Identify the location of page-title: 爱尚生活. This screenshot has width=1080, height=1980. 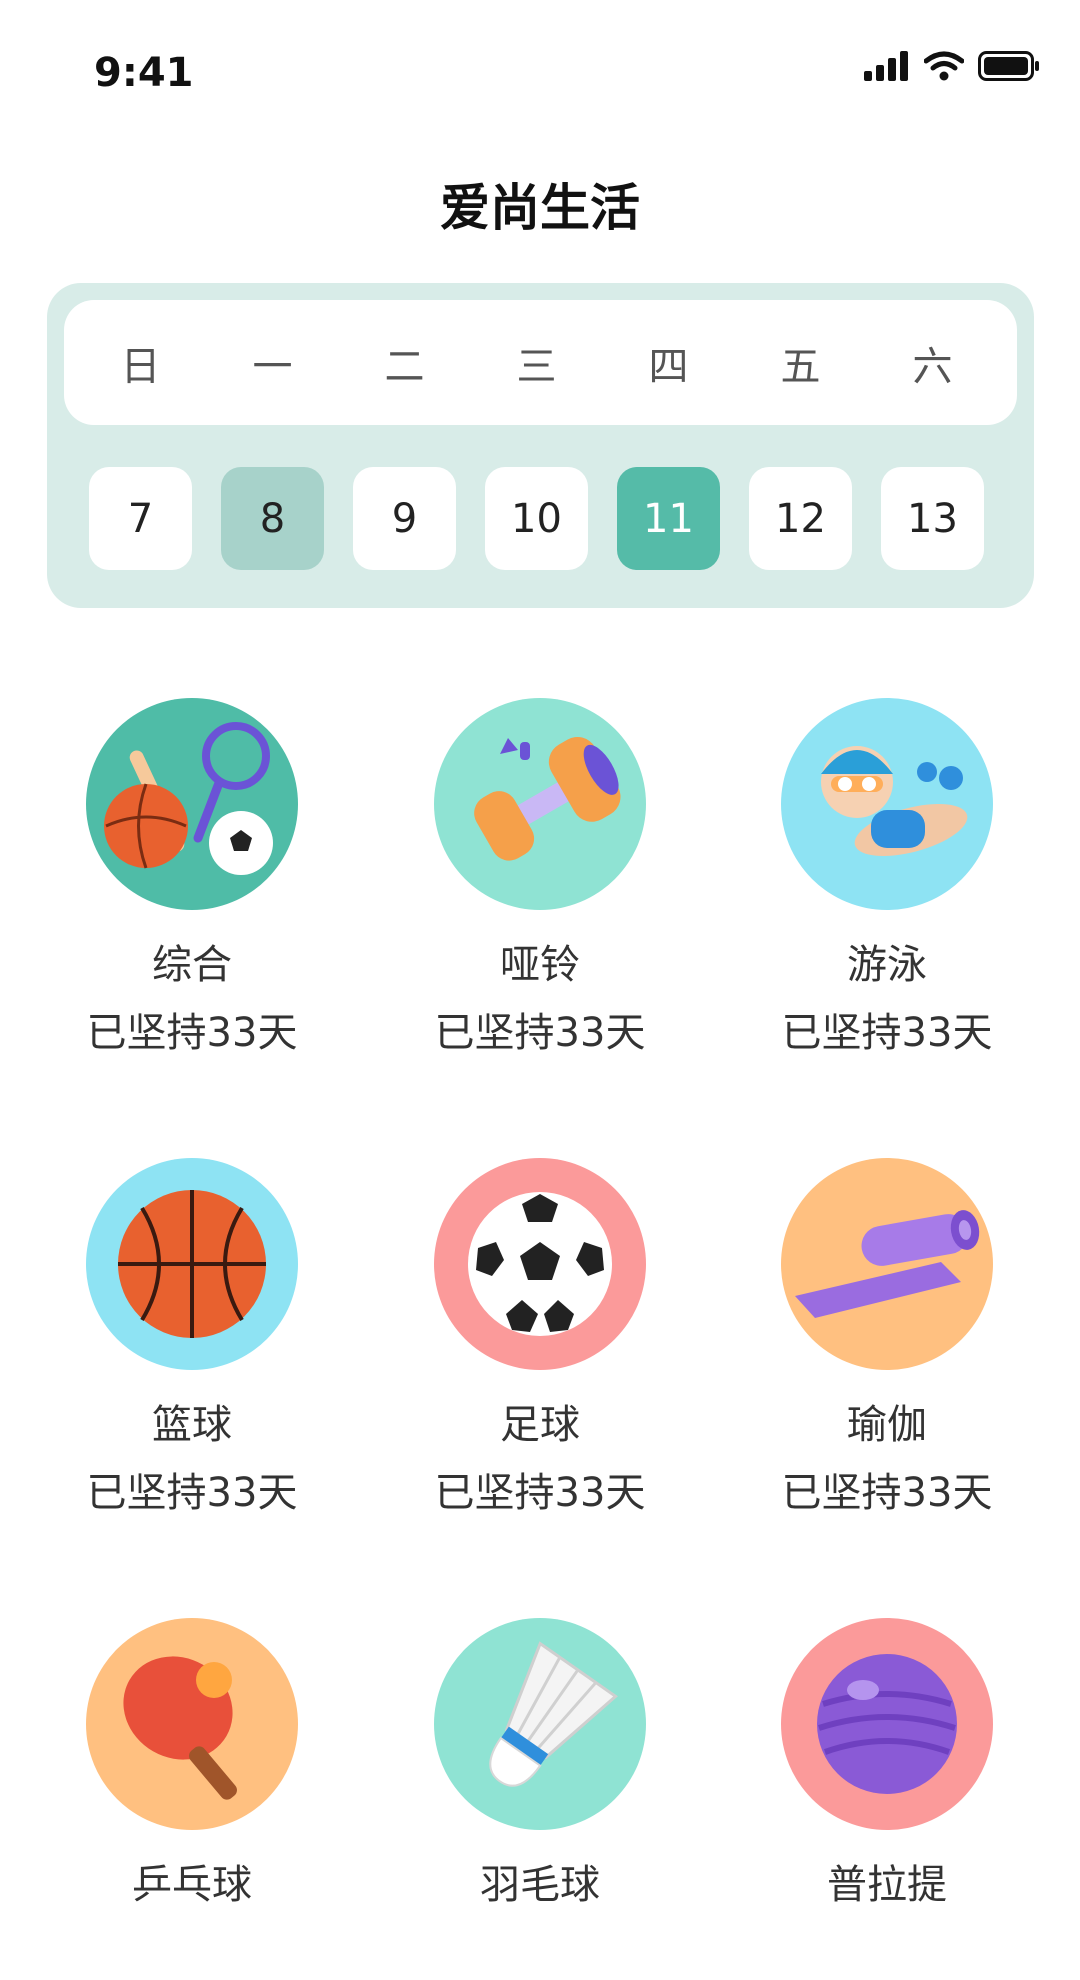
(540, 208).